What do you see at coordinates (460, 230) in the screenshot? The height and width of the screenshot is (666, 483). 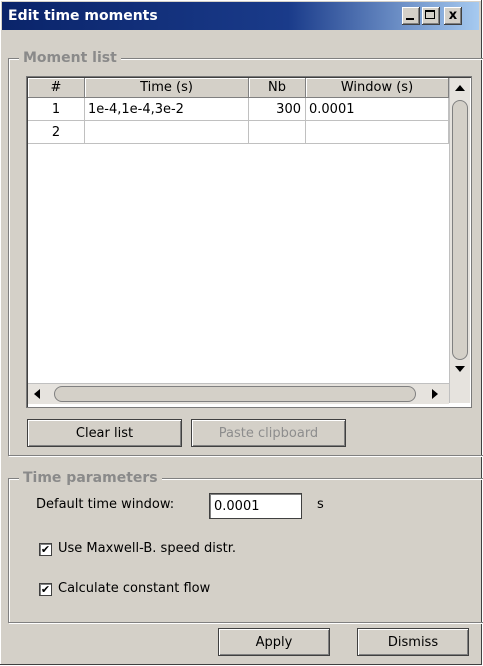 I see `vertical-scroll-thumb` at bounding box center [460, 230].